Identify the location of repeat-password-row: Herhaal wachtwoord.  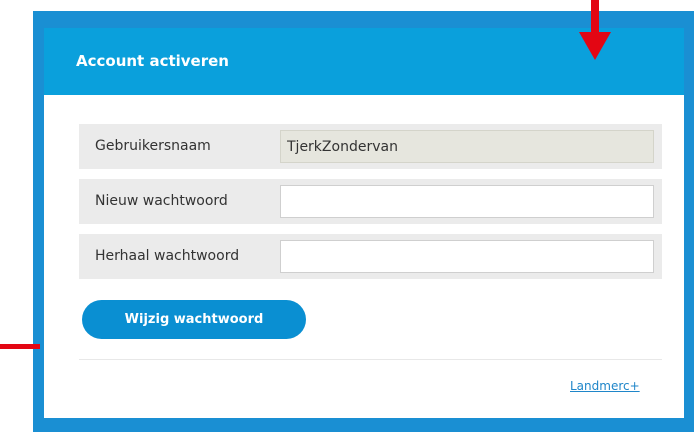
(370, 256).